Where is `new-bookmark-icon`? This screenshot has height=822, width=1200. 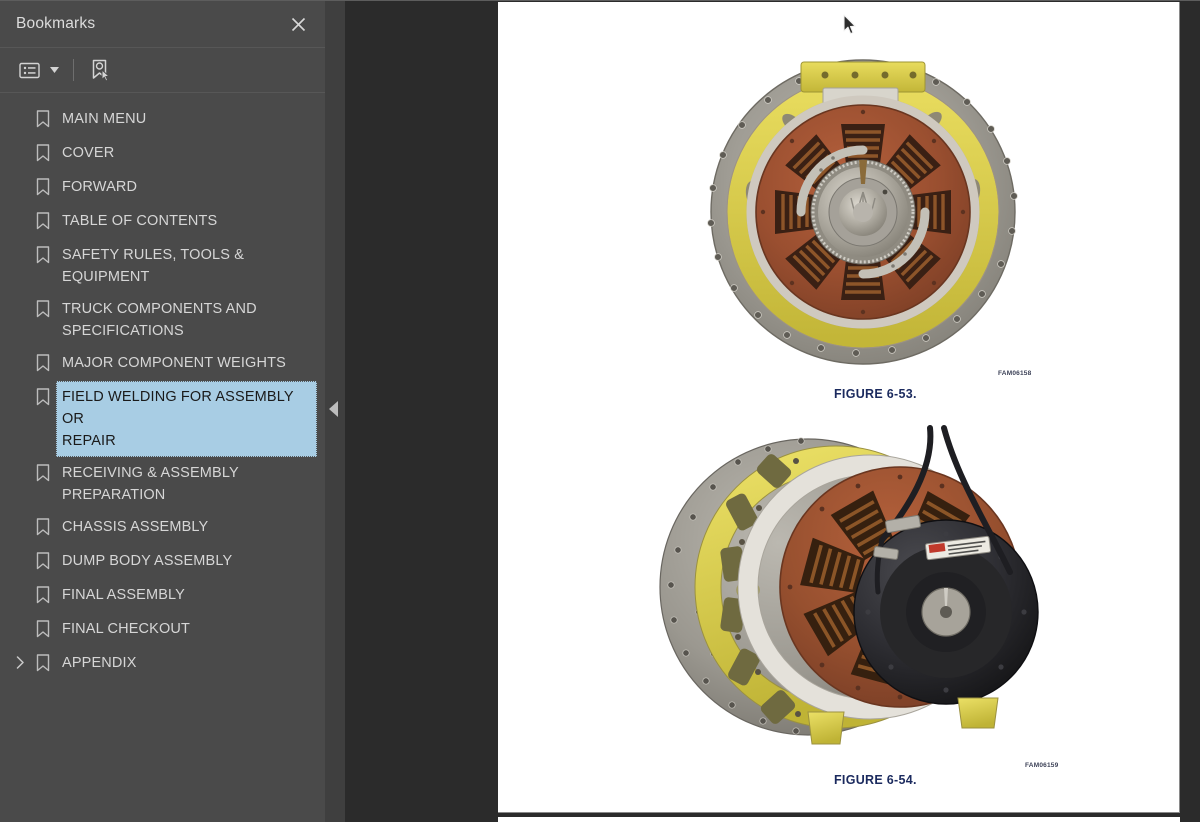 new-bookmark-icon is located at coordinates (101, 70).